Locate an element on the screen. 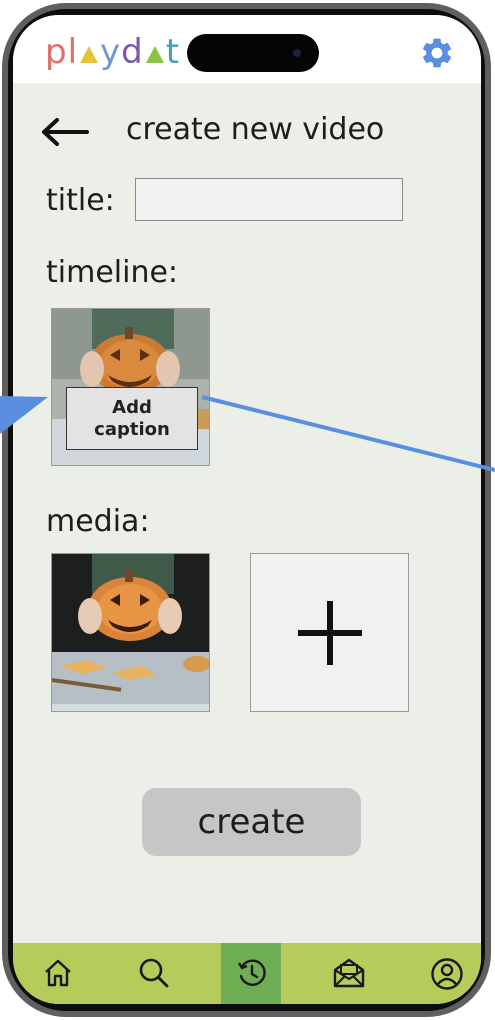  logo-letter: y is located at coordinates (111, 52).